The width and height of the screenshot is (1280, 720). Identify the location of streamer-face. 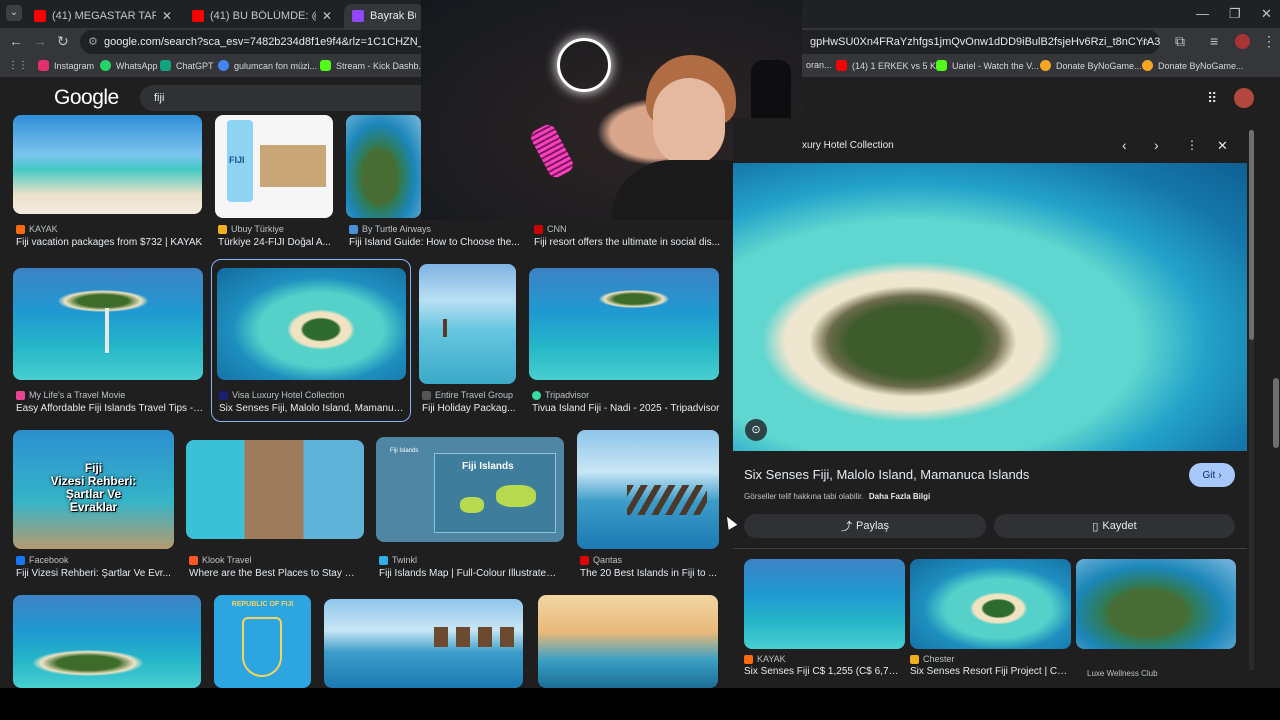
(689, 122).